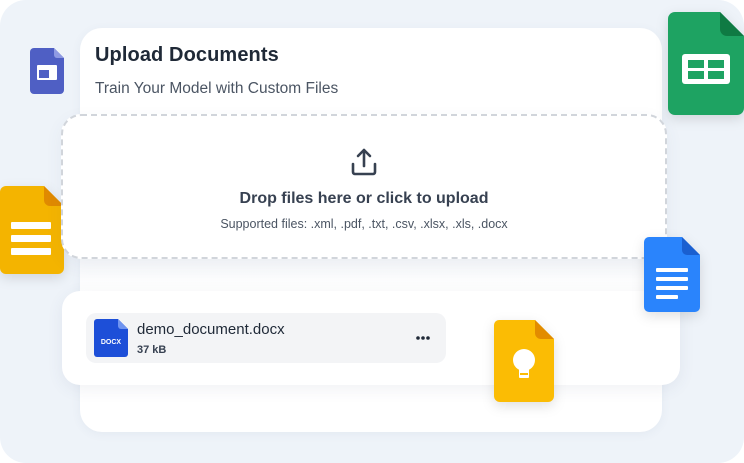  What do you see at coordinates (364, 198) in the screenshot?
I see `dropzone-title: Drop files here or click to upload` at bounding box center [364, 198].